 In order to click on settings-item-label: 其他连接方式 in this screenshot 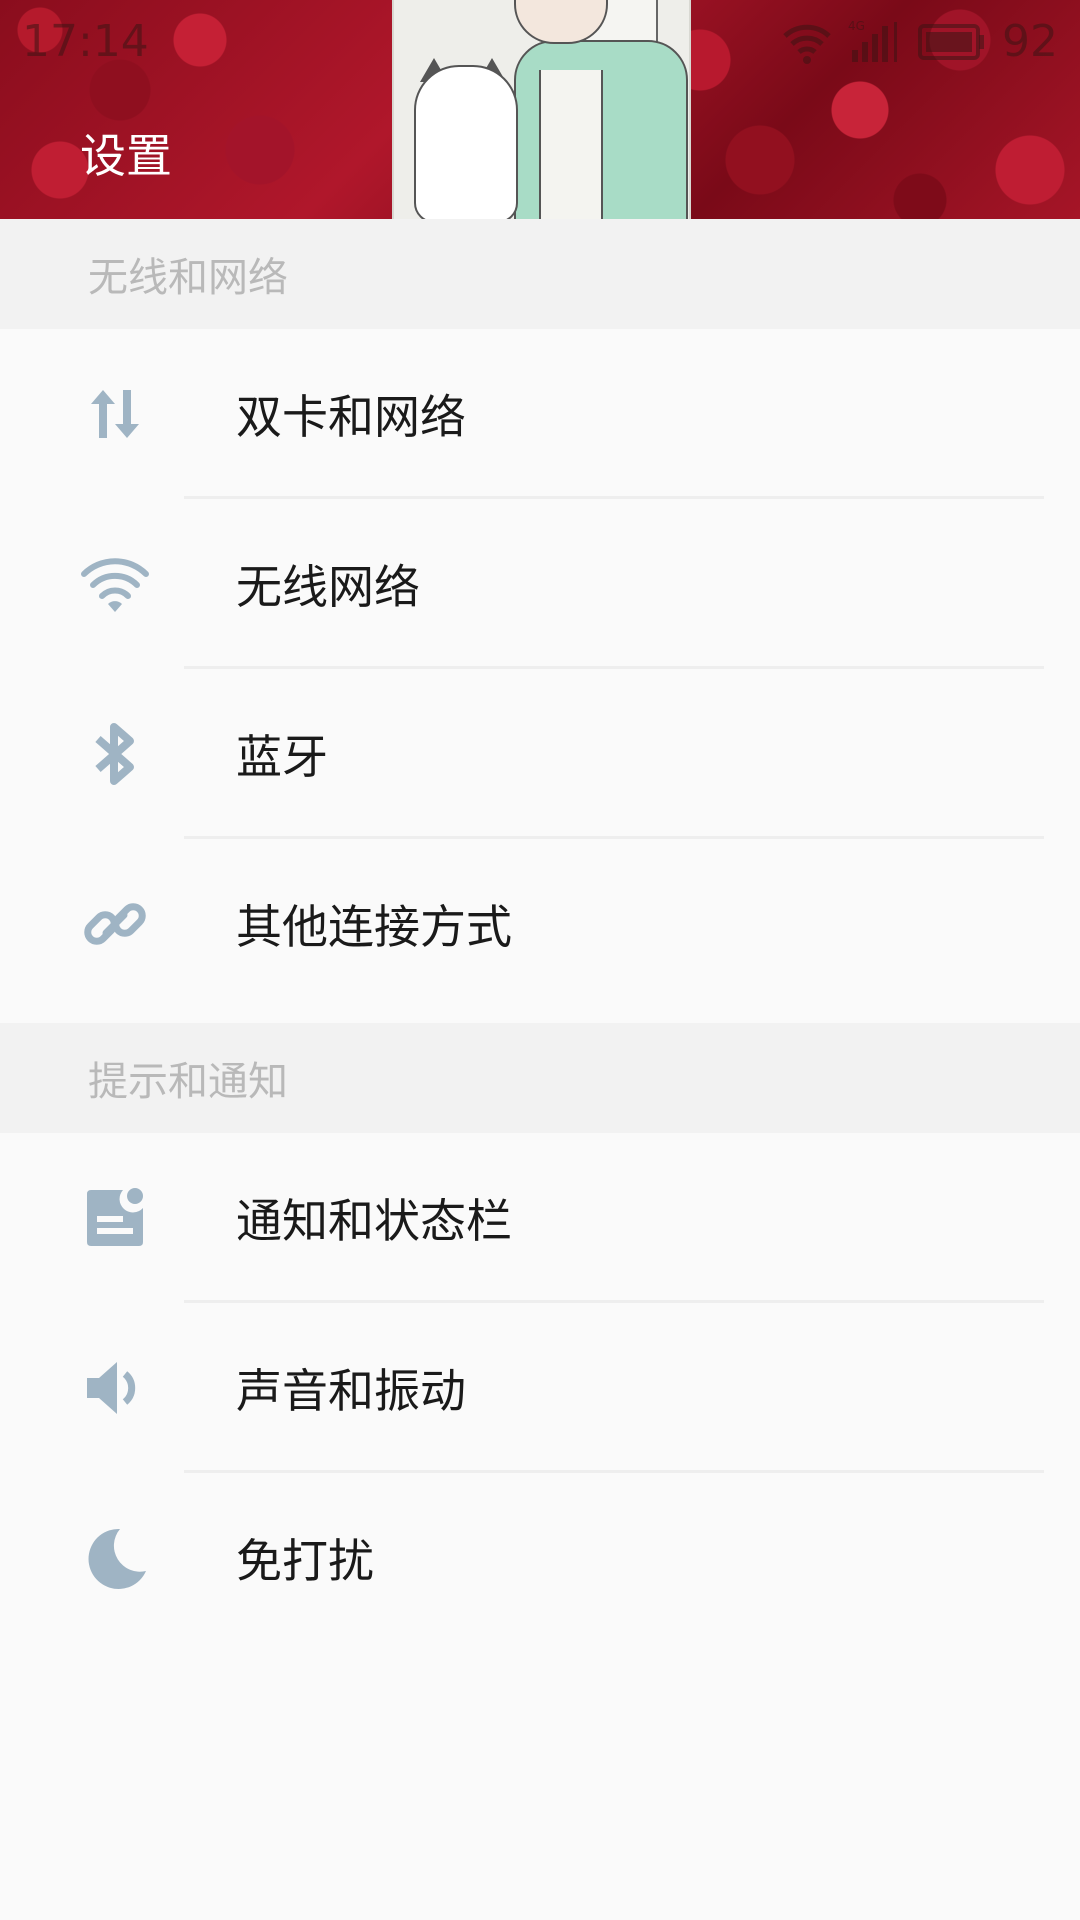, I will do `click(374, 927)`.